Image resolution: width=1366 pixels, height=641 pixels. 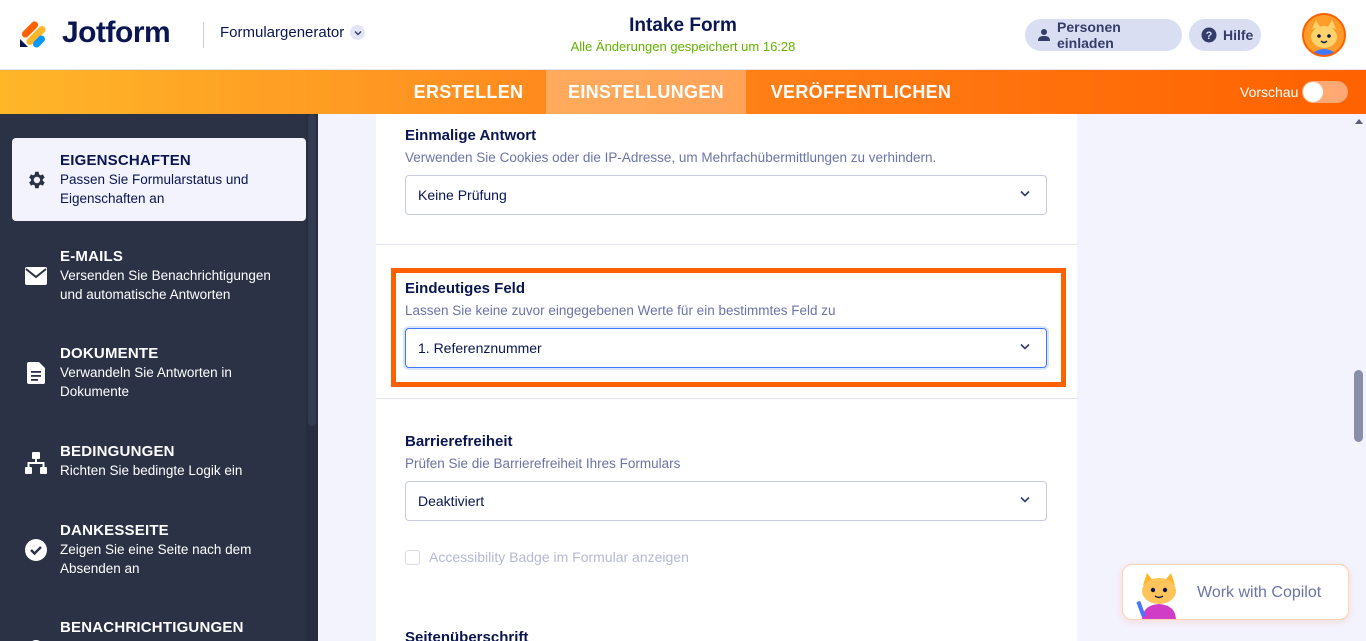 What do you see at coordinates (1259, 592) in the screenshot?
I see `copilot-label: Work with Copilot` at bounding box center [1259, 592].